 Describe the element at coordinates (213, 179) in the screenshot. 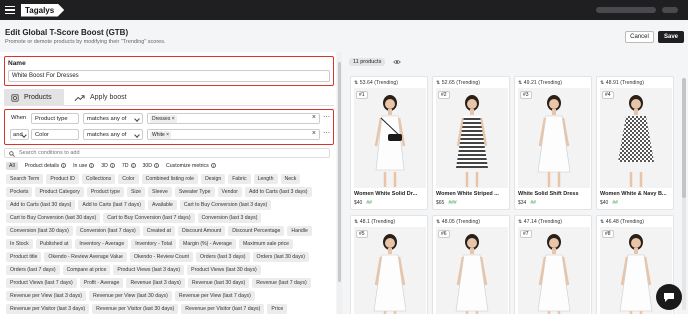

I see `condition-tag: Design` at that location.